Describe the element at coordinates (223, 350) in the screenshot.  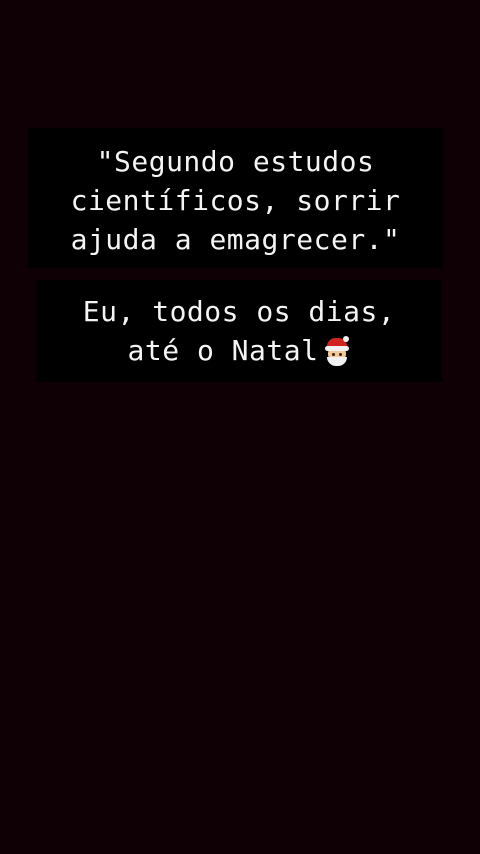
I see `reply-line-2-text: até o Natal` at that location.